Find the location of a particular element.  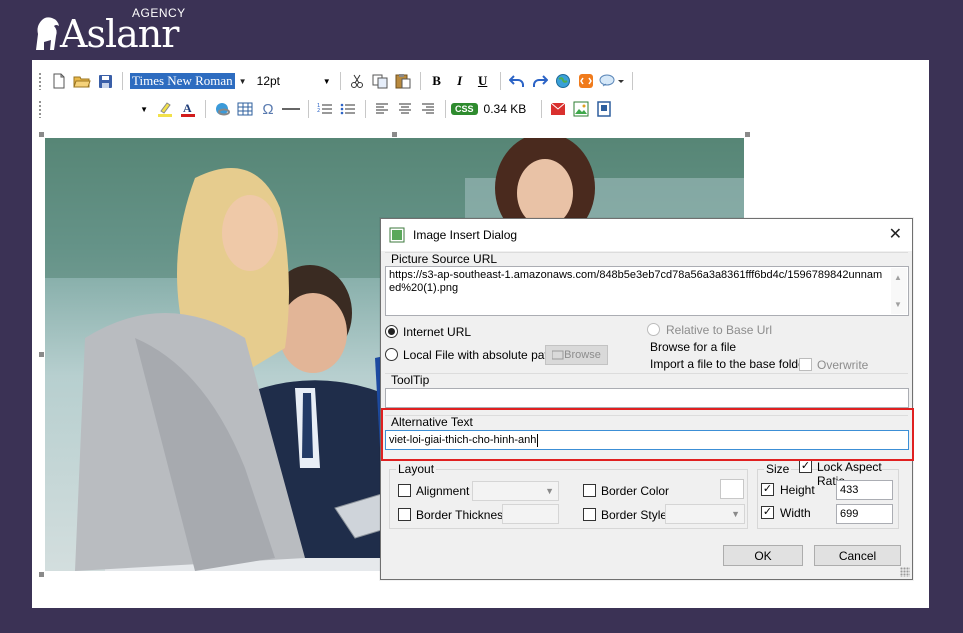

numbered-list-icon: 12 is located at coordinates (325, 109).